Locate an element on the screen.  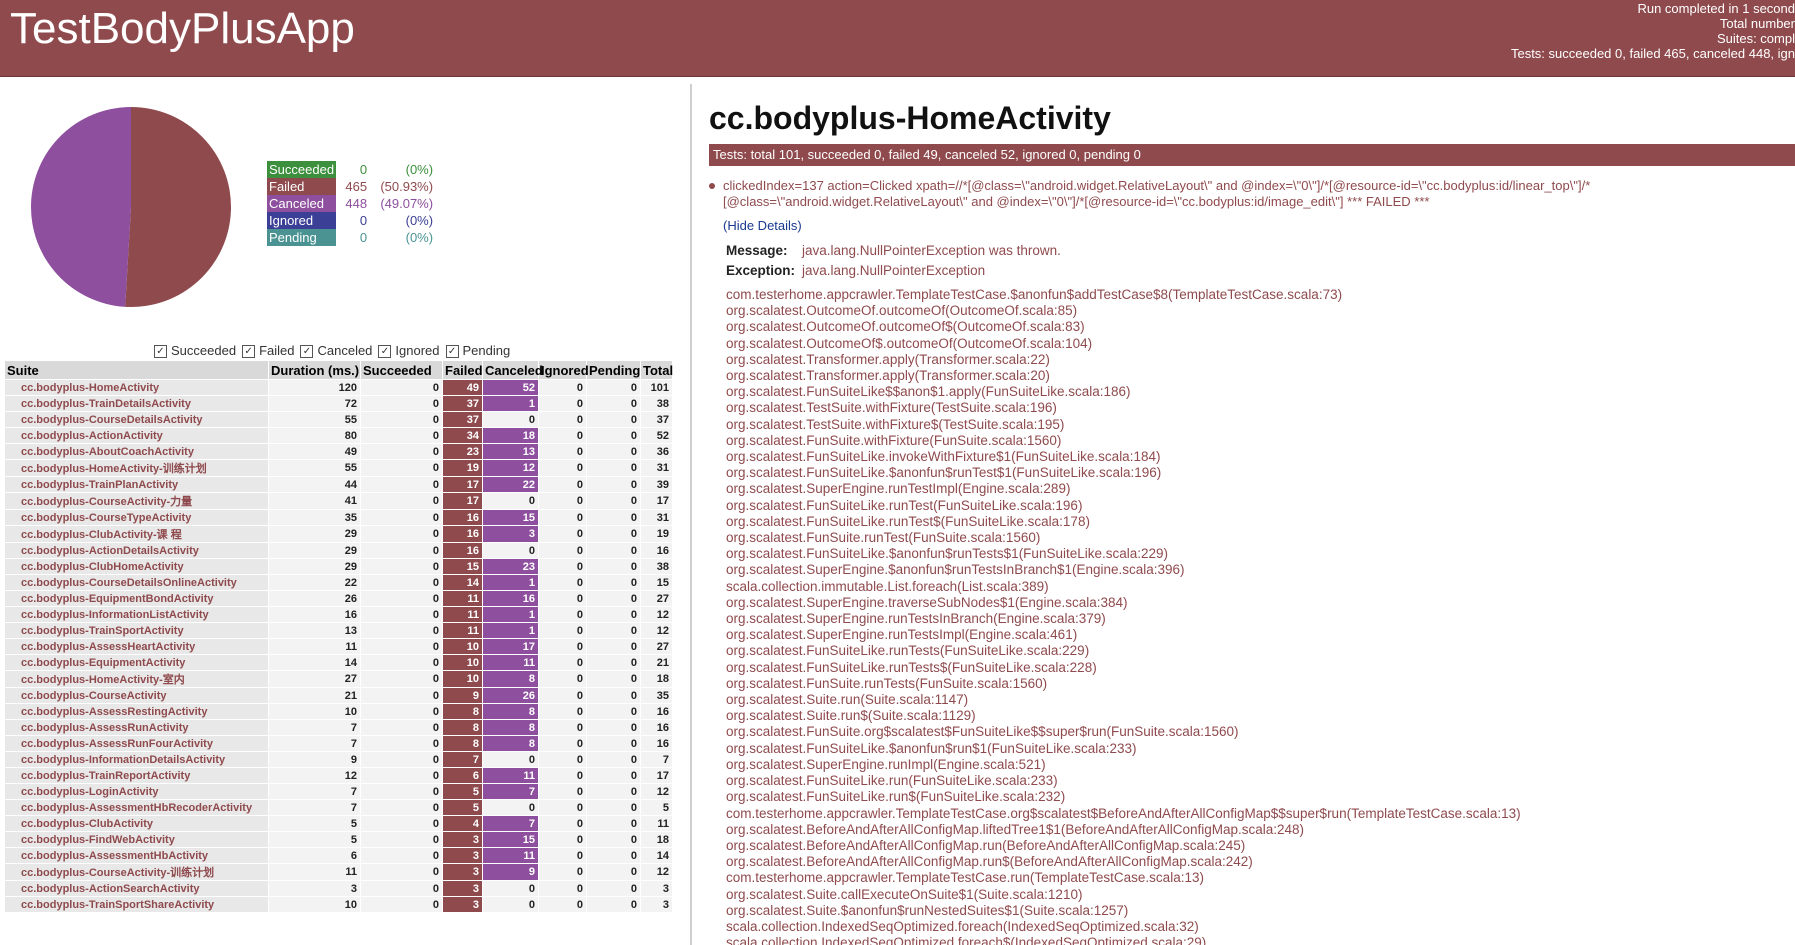
suite-link: cc.bodyplus-FindWebActivity is located at coordinates (136, 839).